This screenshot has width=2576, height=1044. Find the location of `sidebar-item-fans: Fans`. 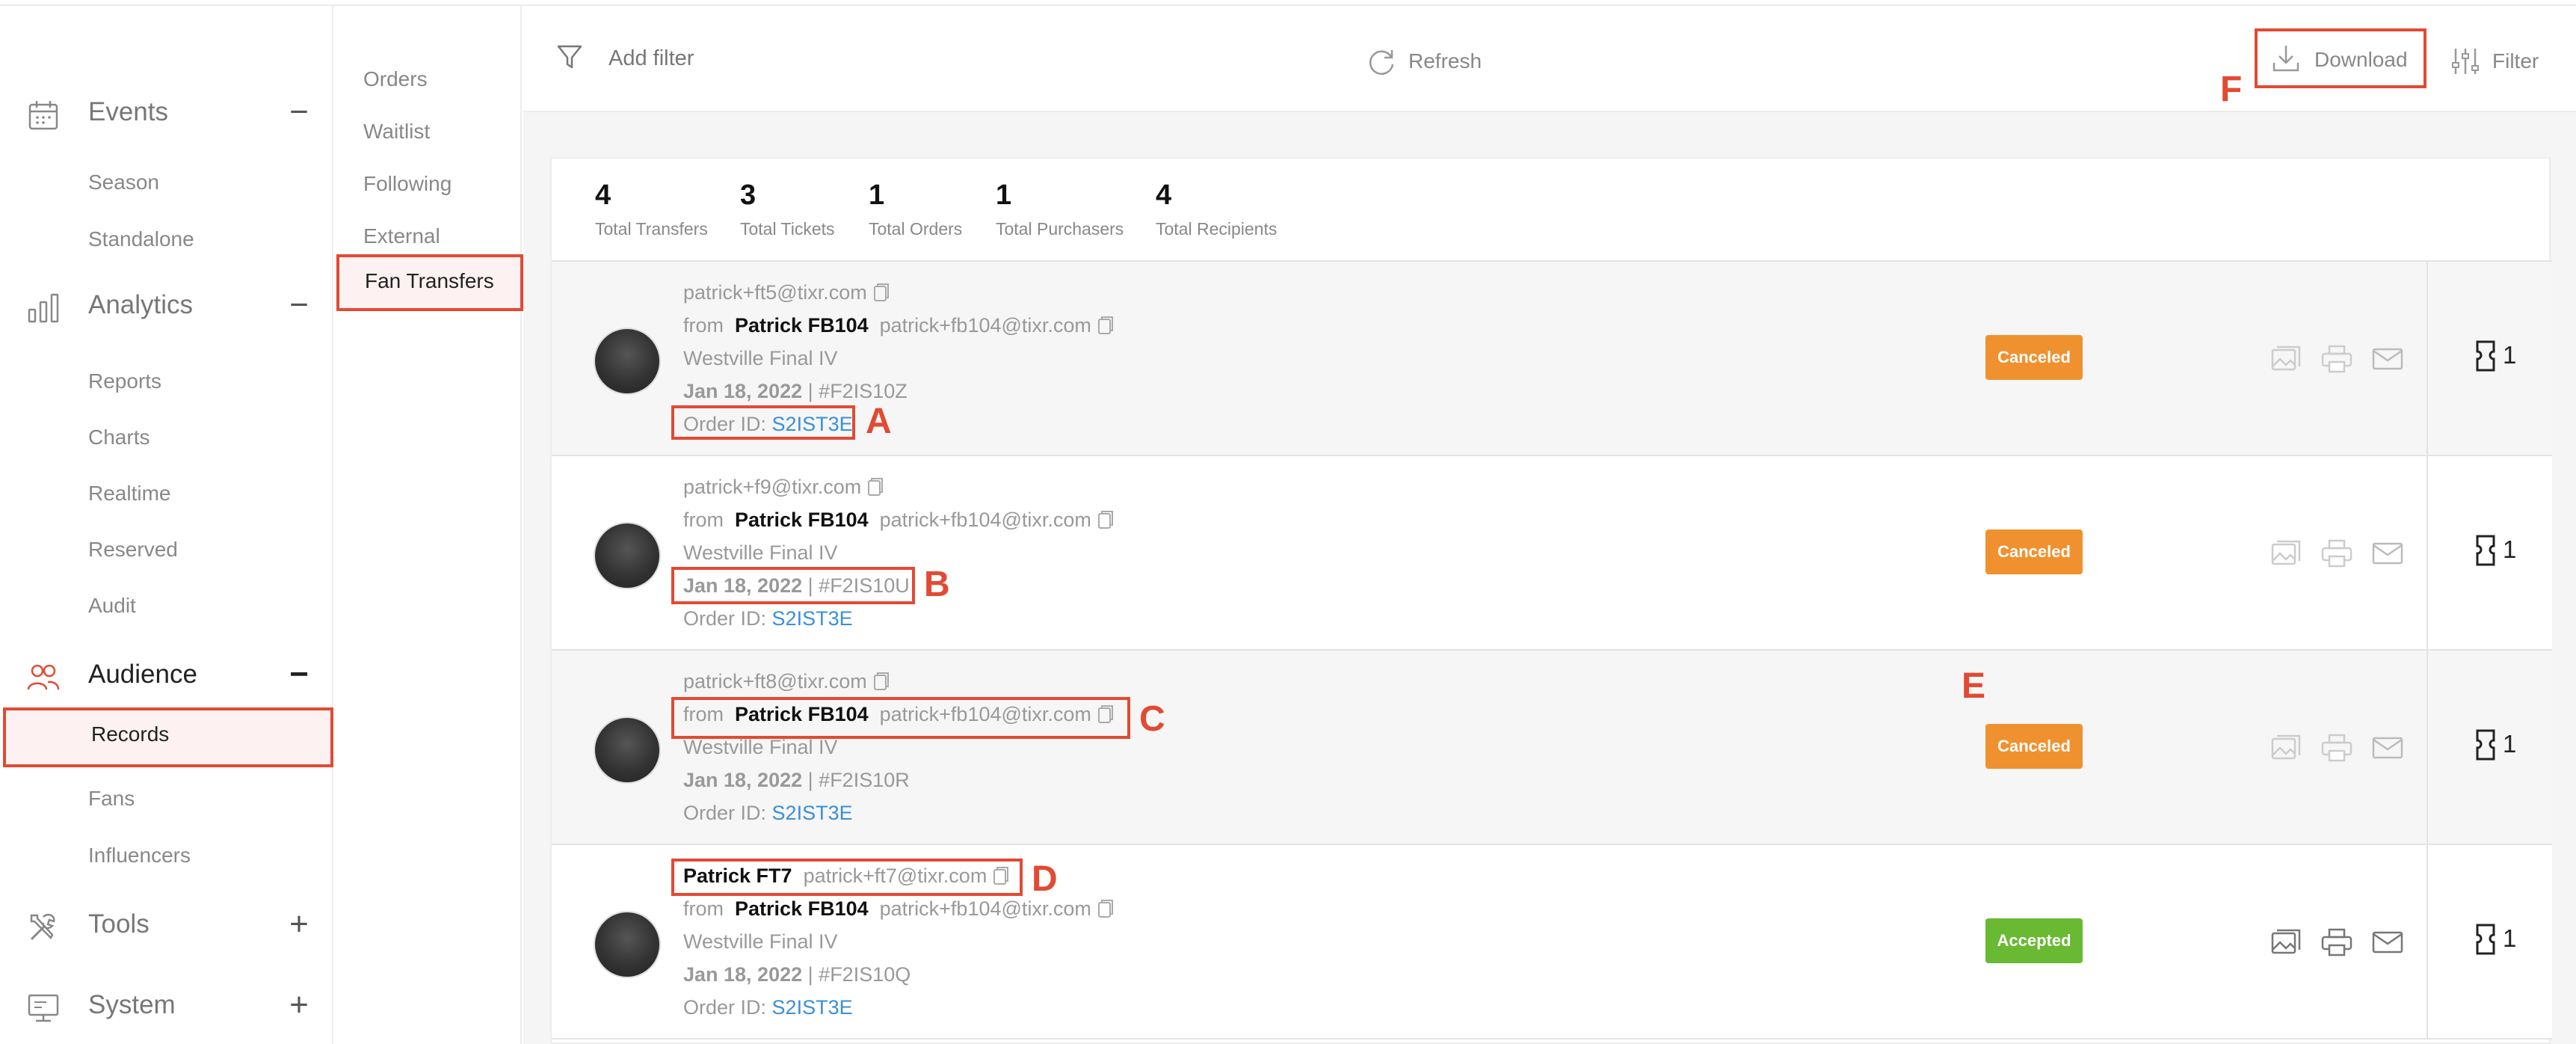

sidebar-item-fans: Fans is located at coordinates (166, 799).